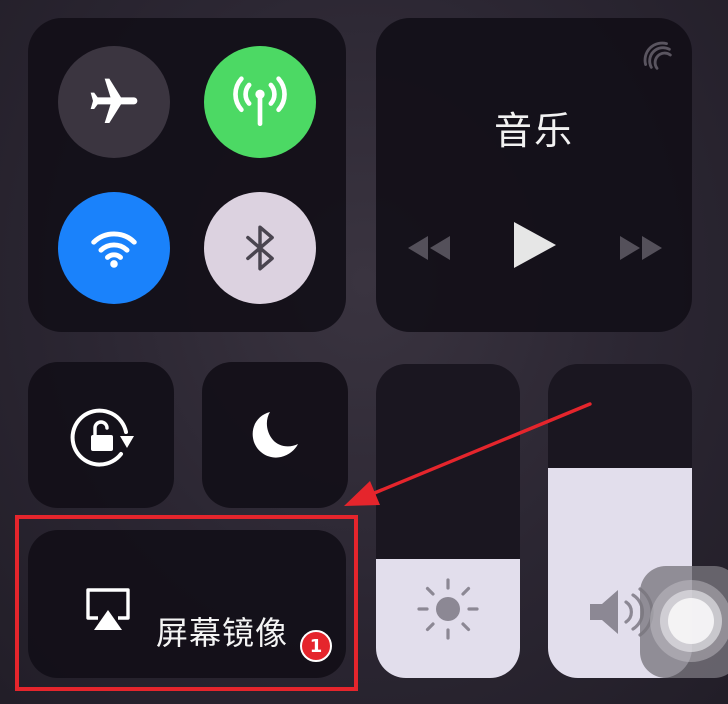 This screenshot has height=704, width=728. I want to click on annotation-arrow, so click(468, 454).